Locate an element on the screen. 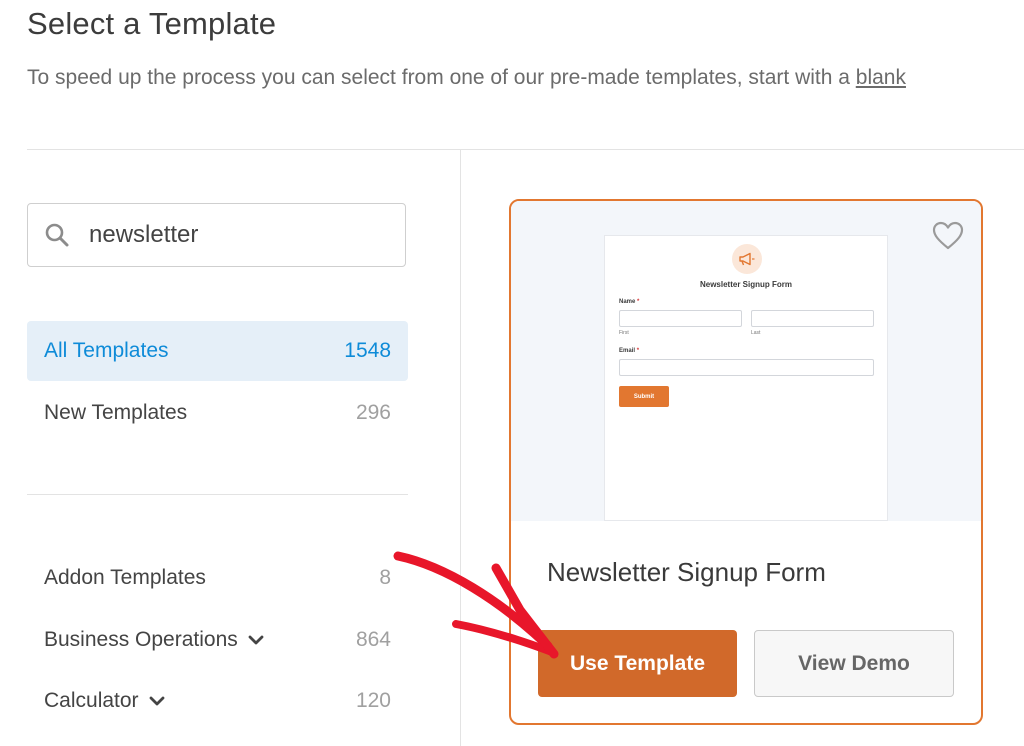 This screenshot has width=1024, height=746. search-icon is located at coordinates (57, 235).